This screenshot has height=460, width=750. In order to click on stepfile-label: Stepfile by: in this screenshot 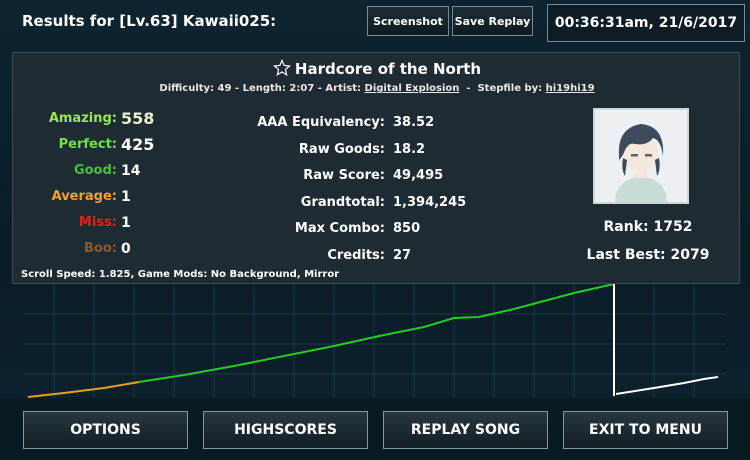, I will do `click(510, 88)`.